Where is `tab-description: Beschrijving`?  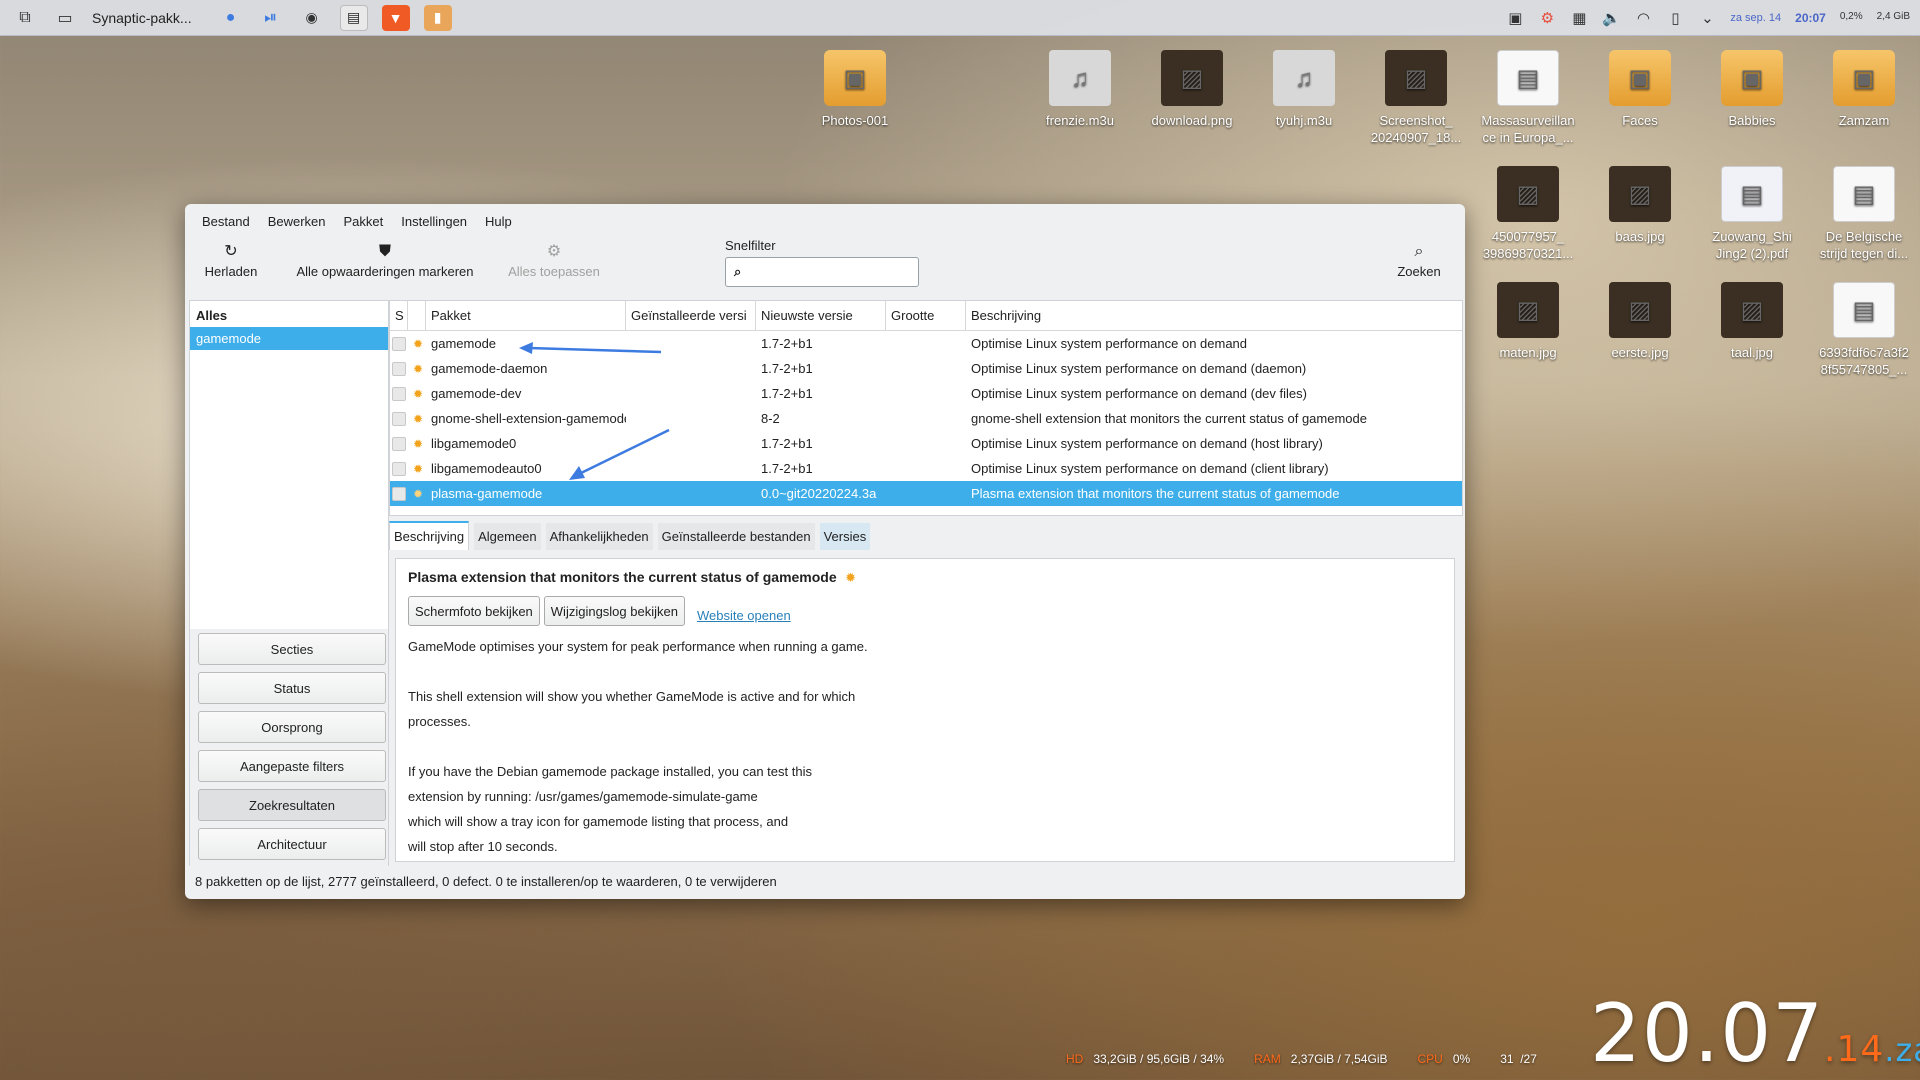 tab-description: Beschrijving is located at coordinates (429, 535).